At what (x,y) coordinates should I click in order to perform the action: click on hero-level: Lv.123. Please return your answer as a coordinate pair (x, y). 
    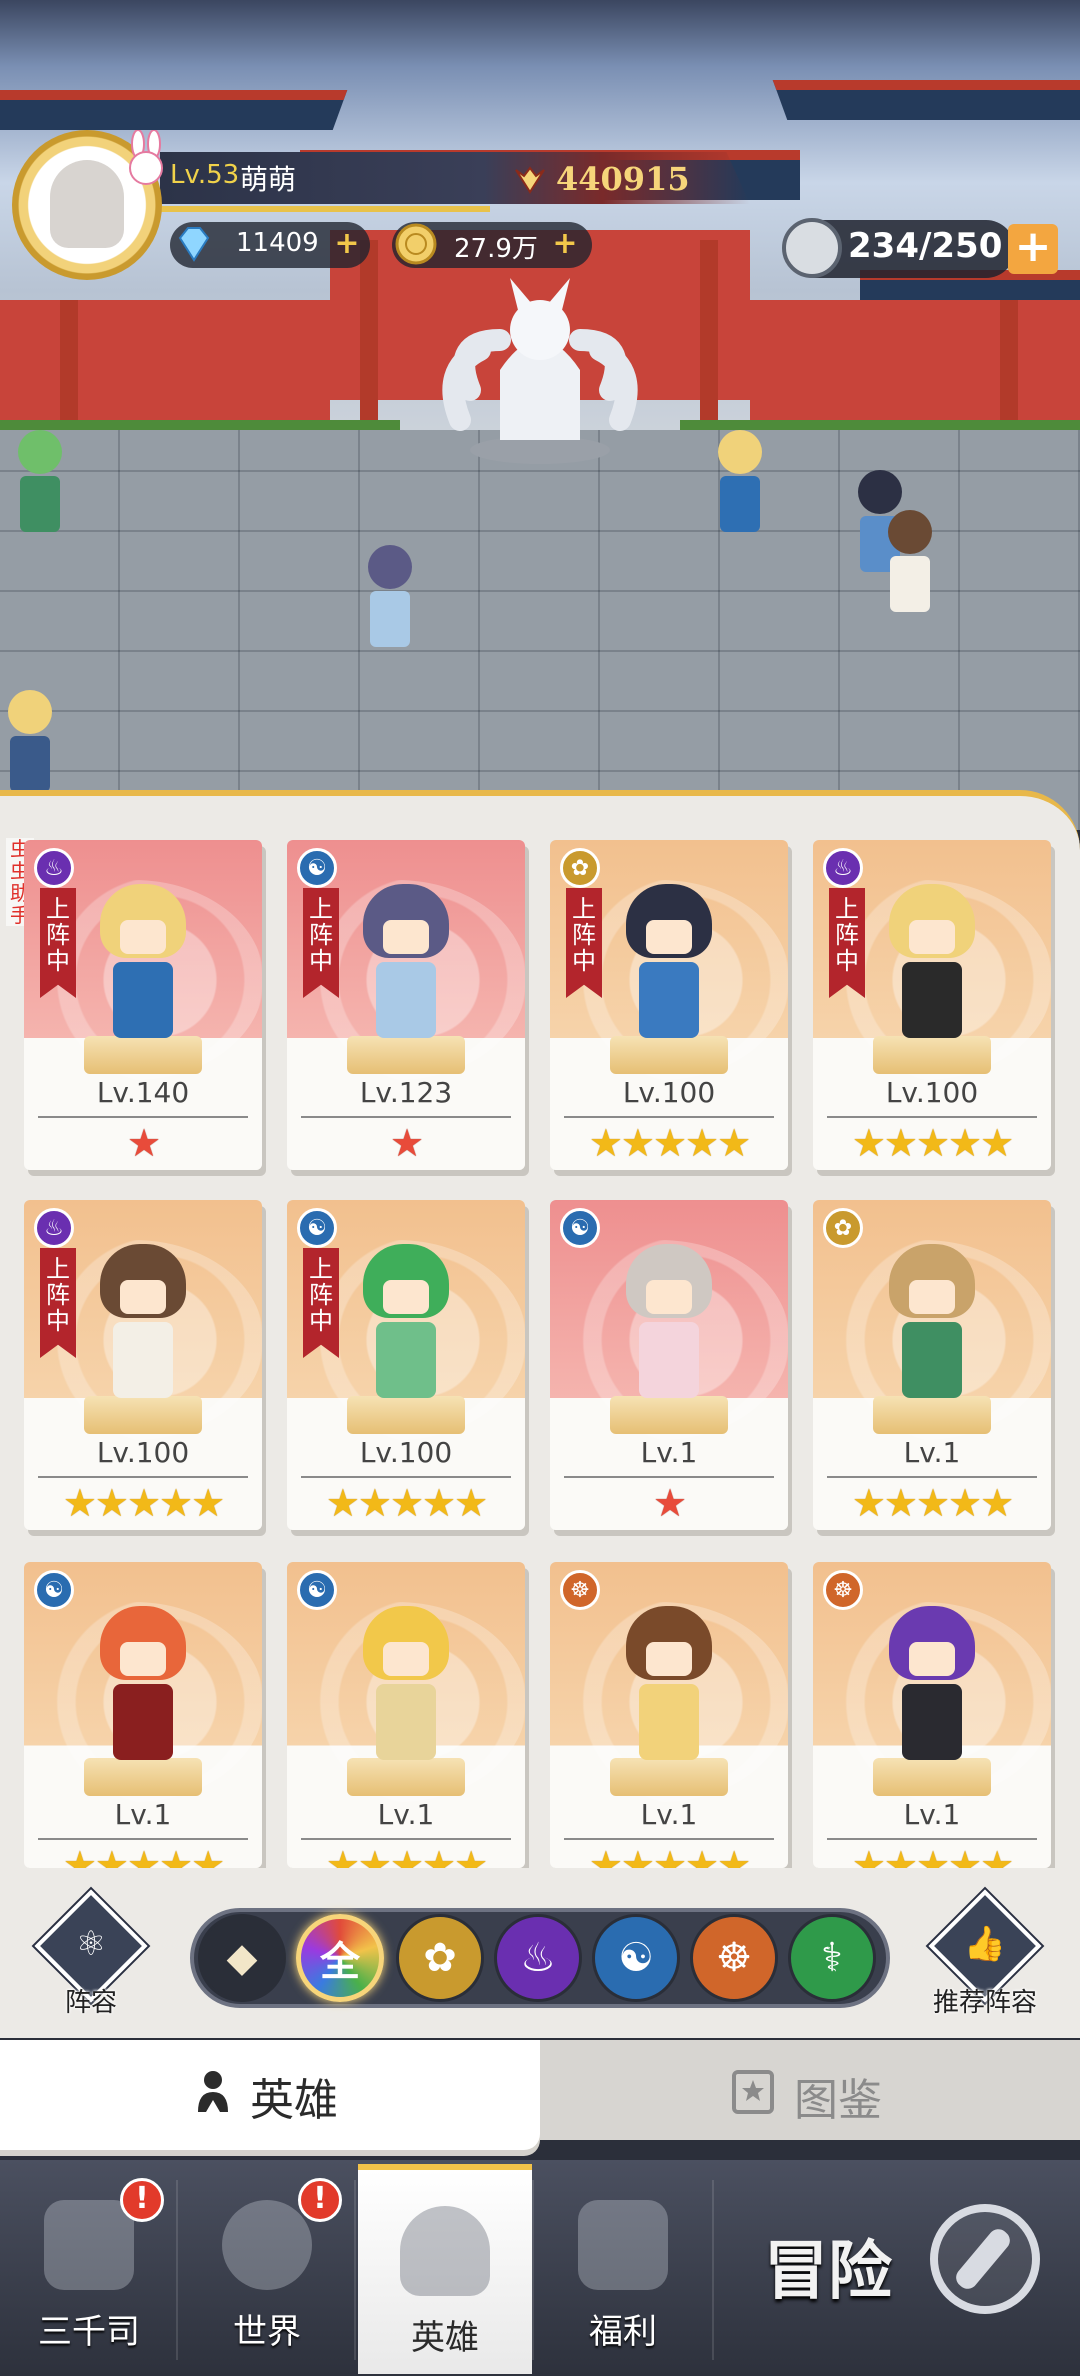
    Looking at the image, I should click on (406, 1092).